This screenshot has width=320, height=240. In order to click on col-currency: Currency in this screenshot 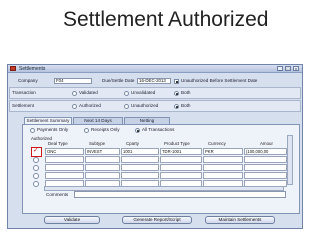, I will do `click(217, 143)`.